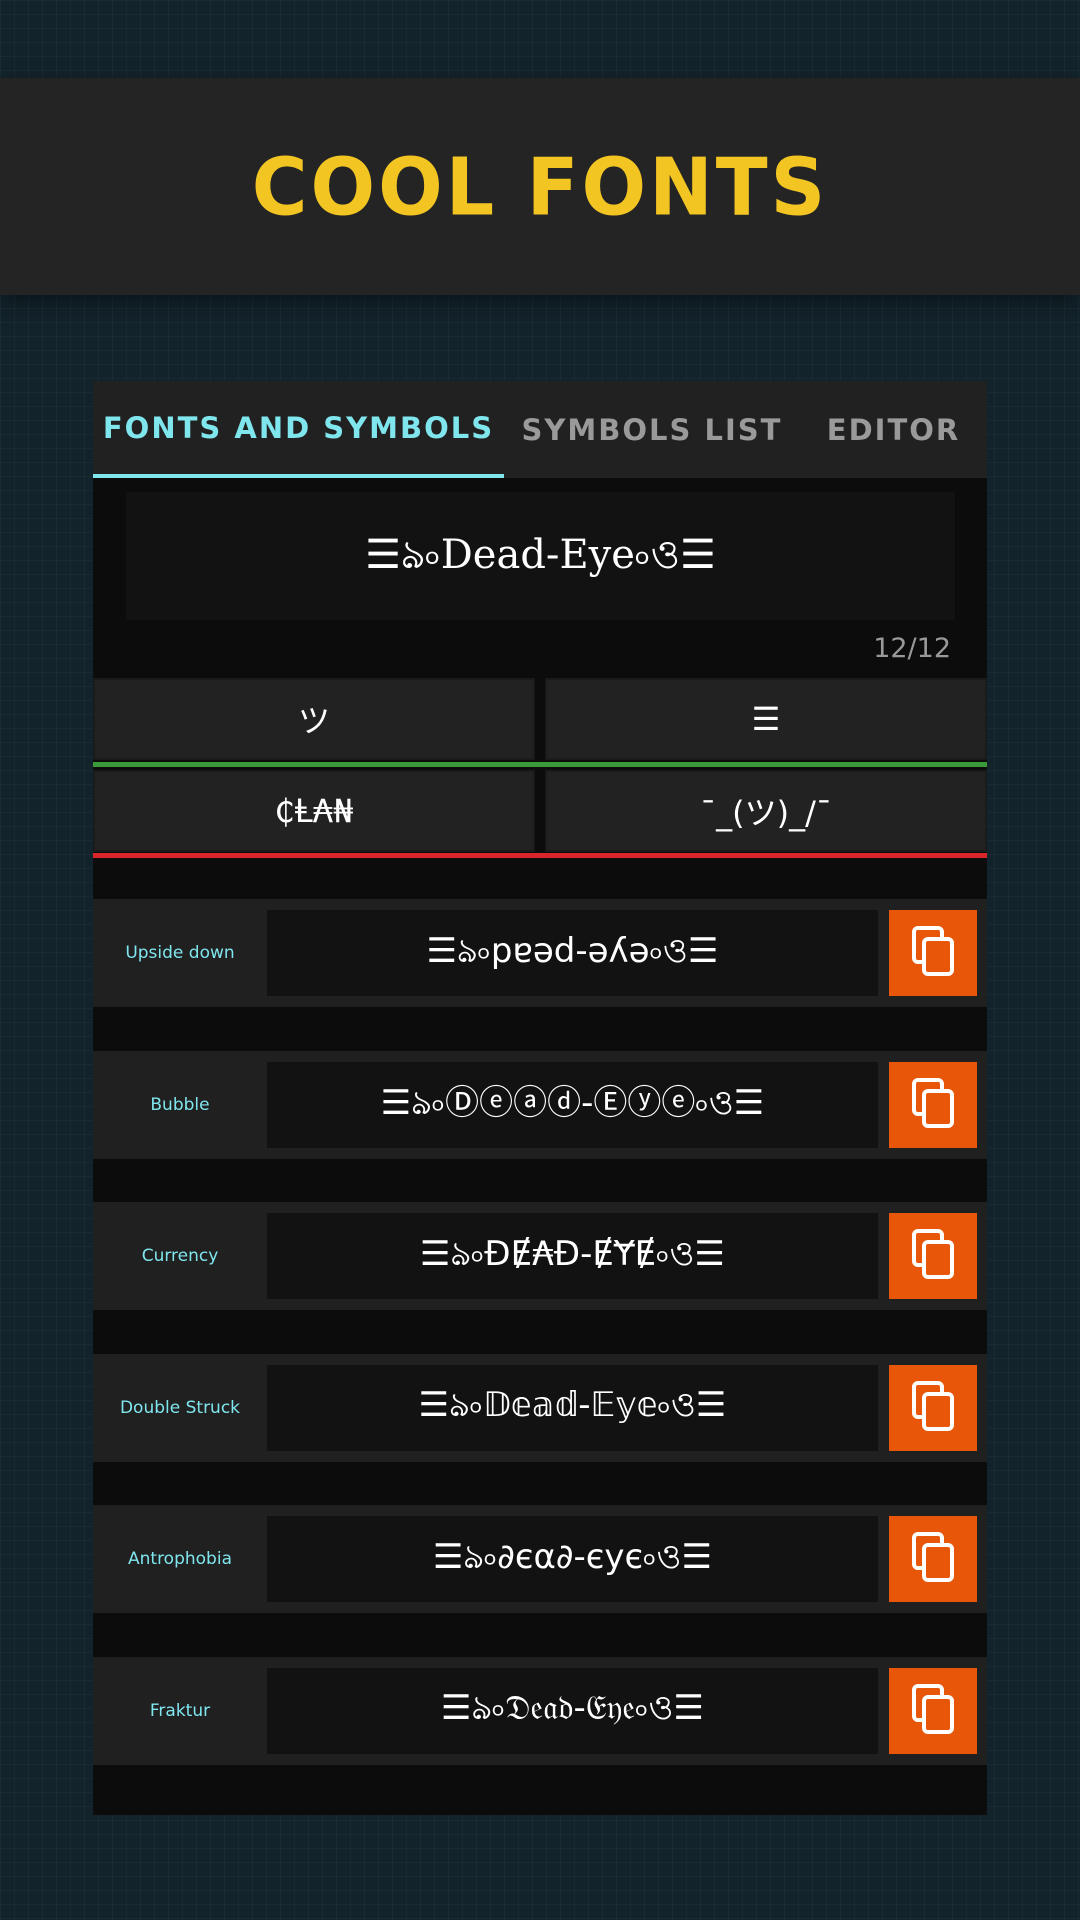  What do you see at coordinates (540, 855) in the screenshot?
I see `divider-red` at bounding box center [540, 855].